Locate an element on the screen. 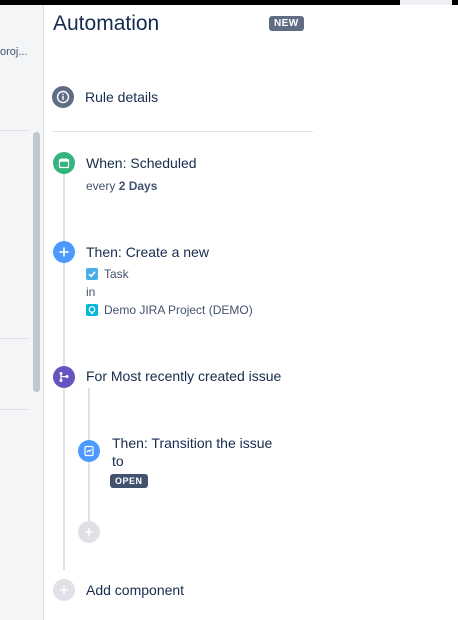  issue-type-label: Task is located at coordinates (116, 274).